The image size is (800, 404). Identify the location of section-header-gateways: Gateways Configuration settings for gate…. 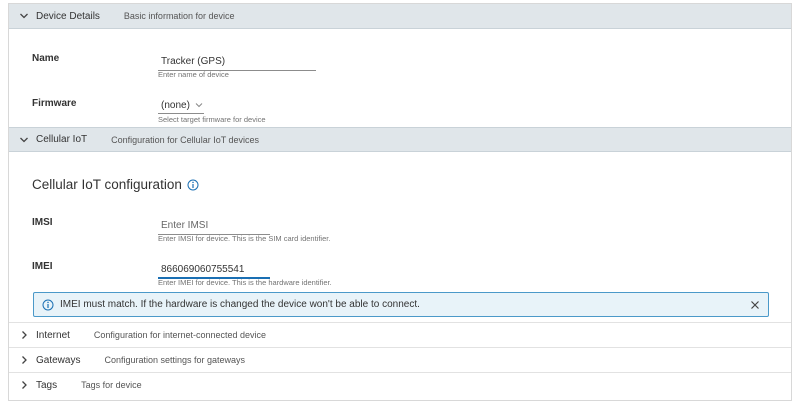
(400, 359).